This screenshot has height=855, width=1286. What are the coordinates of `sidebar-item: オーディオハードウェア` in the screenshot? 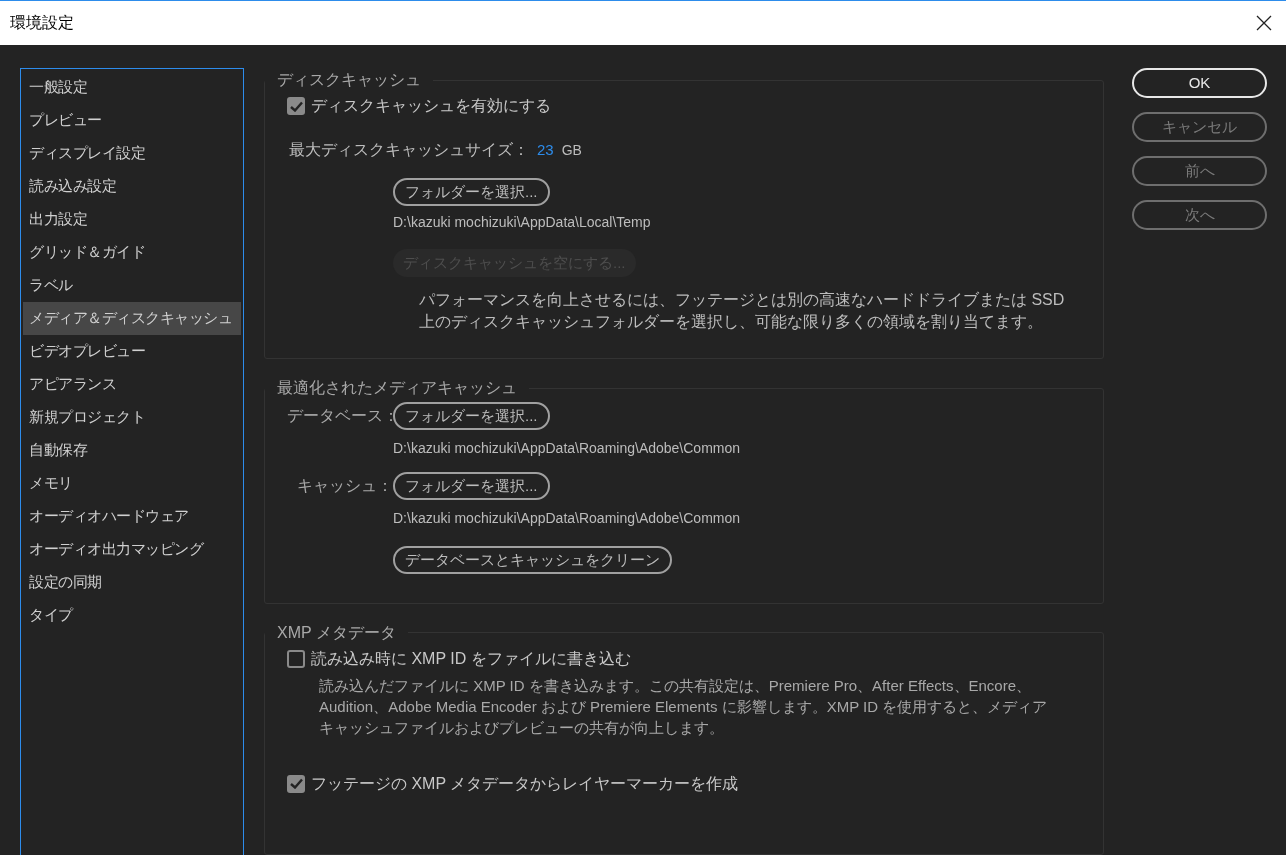 It's located at (132, 516).